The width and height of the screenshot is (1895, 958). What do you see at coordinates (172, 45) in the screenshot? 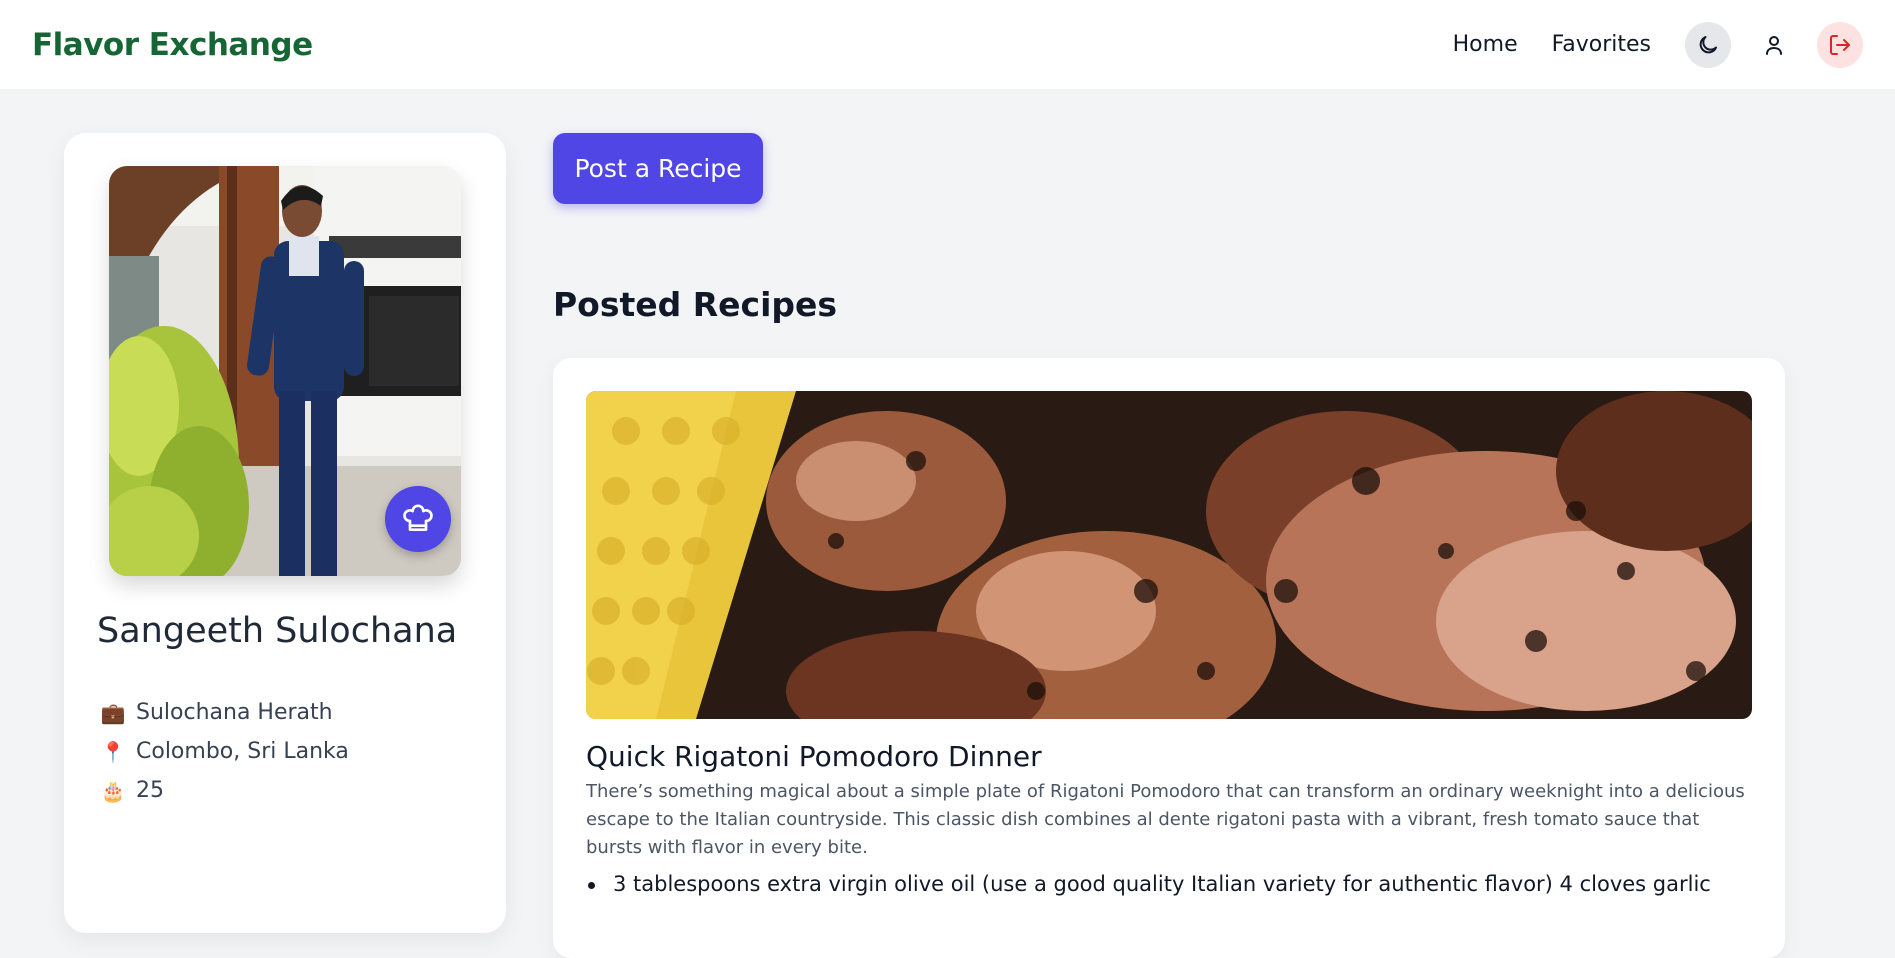
I see `brand-logo: Flavor Exchange` at bounding box center [172, 45].